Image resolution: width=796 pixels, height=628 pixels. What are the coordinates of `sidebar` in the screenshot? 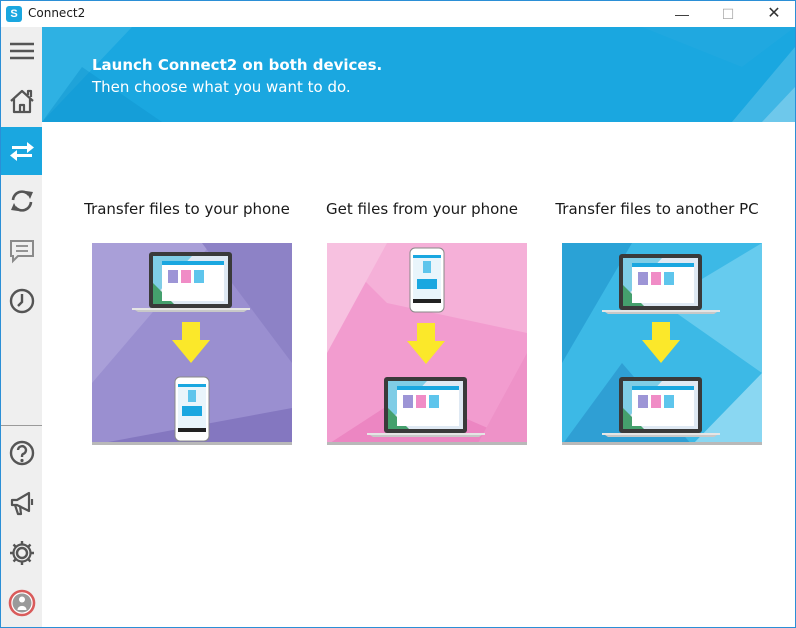 It's located at (21, 327).